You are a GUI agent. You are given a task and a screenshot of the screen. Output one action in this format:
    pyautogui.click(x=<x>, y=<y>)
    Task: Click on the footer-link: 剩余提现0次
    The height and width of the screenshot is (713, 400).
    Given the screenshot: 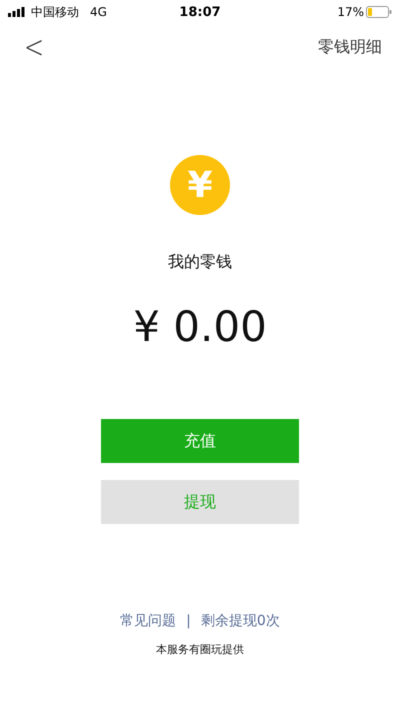 What is the action you would take?
    pyautogui.click(x=240, y=621)
    